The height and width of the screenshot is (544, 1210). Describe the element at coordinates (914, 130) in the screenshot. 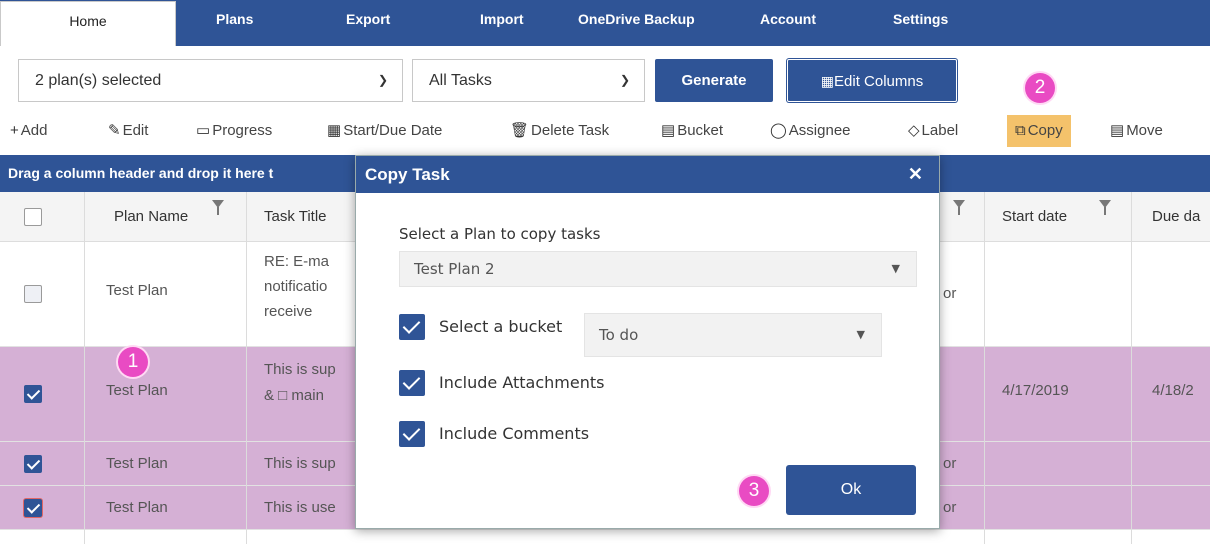

I see `tag-icon: ◇` at that location.